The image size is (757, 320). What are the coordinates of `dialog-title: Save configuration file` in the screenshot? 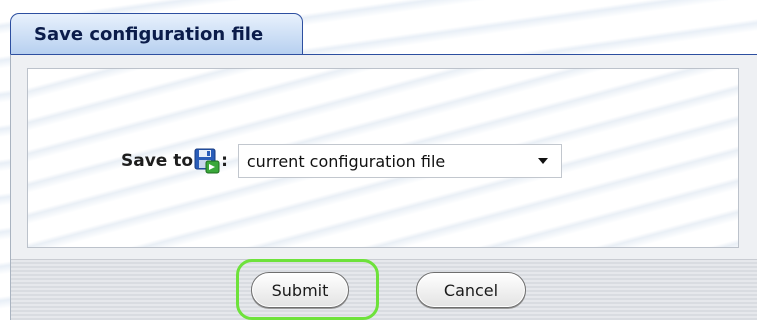 It's located at (149, 34).